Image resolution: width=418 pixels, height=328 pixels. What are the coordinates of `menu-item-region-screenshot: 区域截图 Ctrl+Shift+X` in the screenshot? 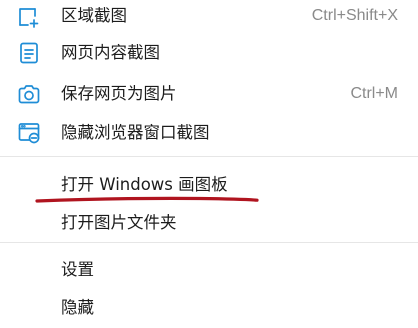 It's located at (209, 19).